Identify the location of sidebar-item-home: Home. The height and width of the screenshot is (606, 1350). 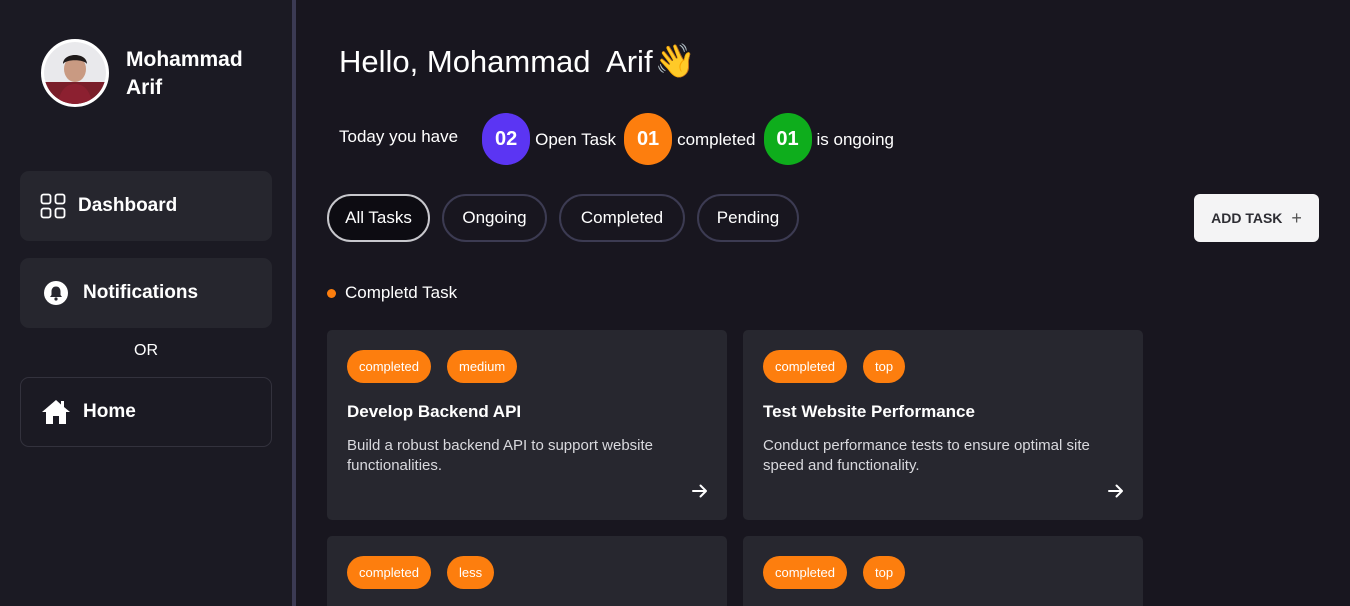
(146, 412).